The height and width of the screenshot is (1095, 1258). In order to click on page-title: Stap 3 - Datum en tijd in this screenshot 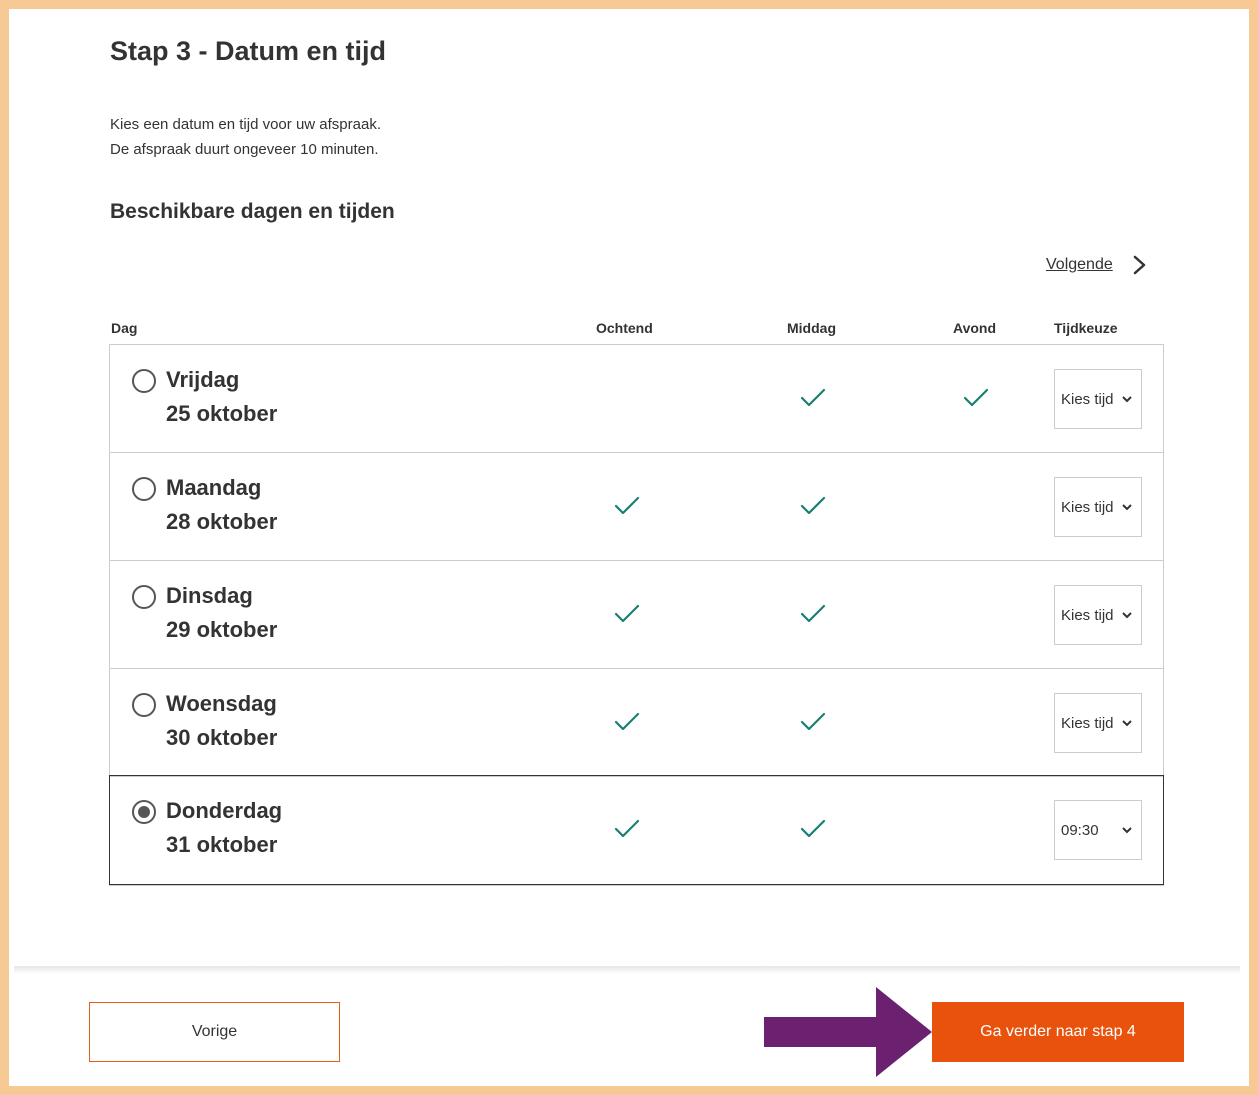, I will do `click(248, 51)`.